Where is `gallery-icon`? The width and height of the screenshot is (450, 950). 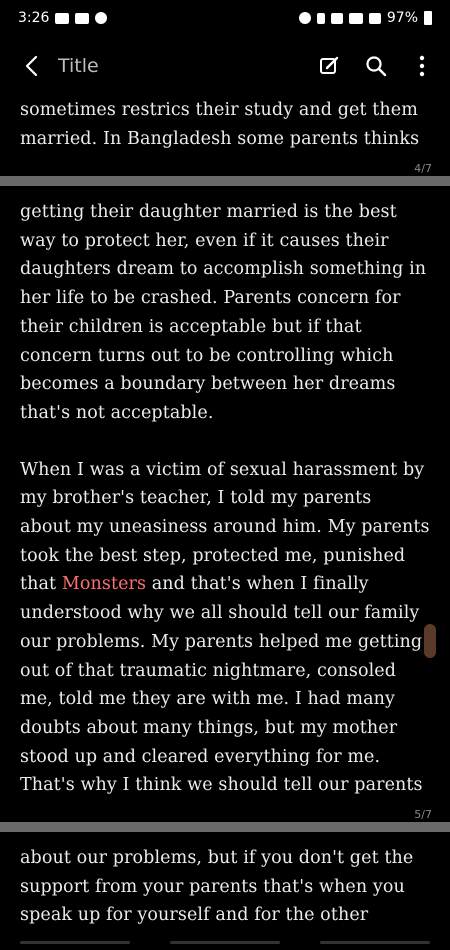
gallery-icon is located at coordinates (62, 18).